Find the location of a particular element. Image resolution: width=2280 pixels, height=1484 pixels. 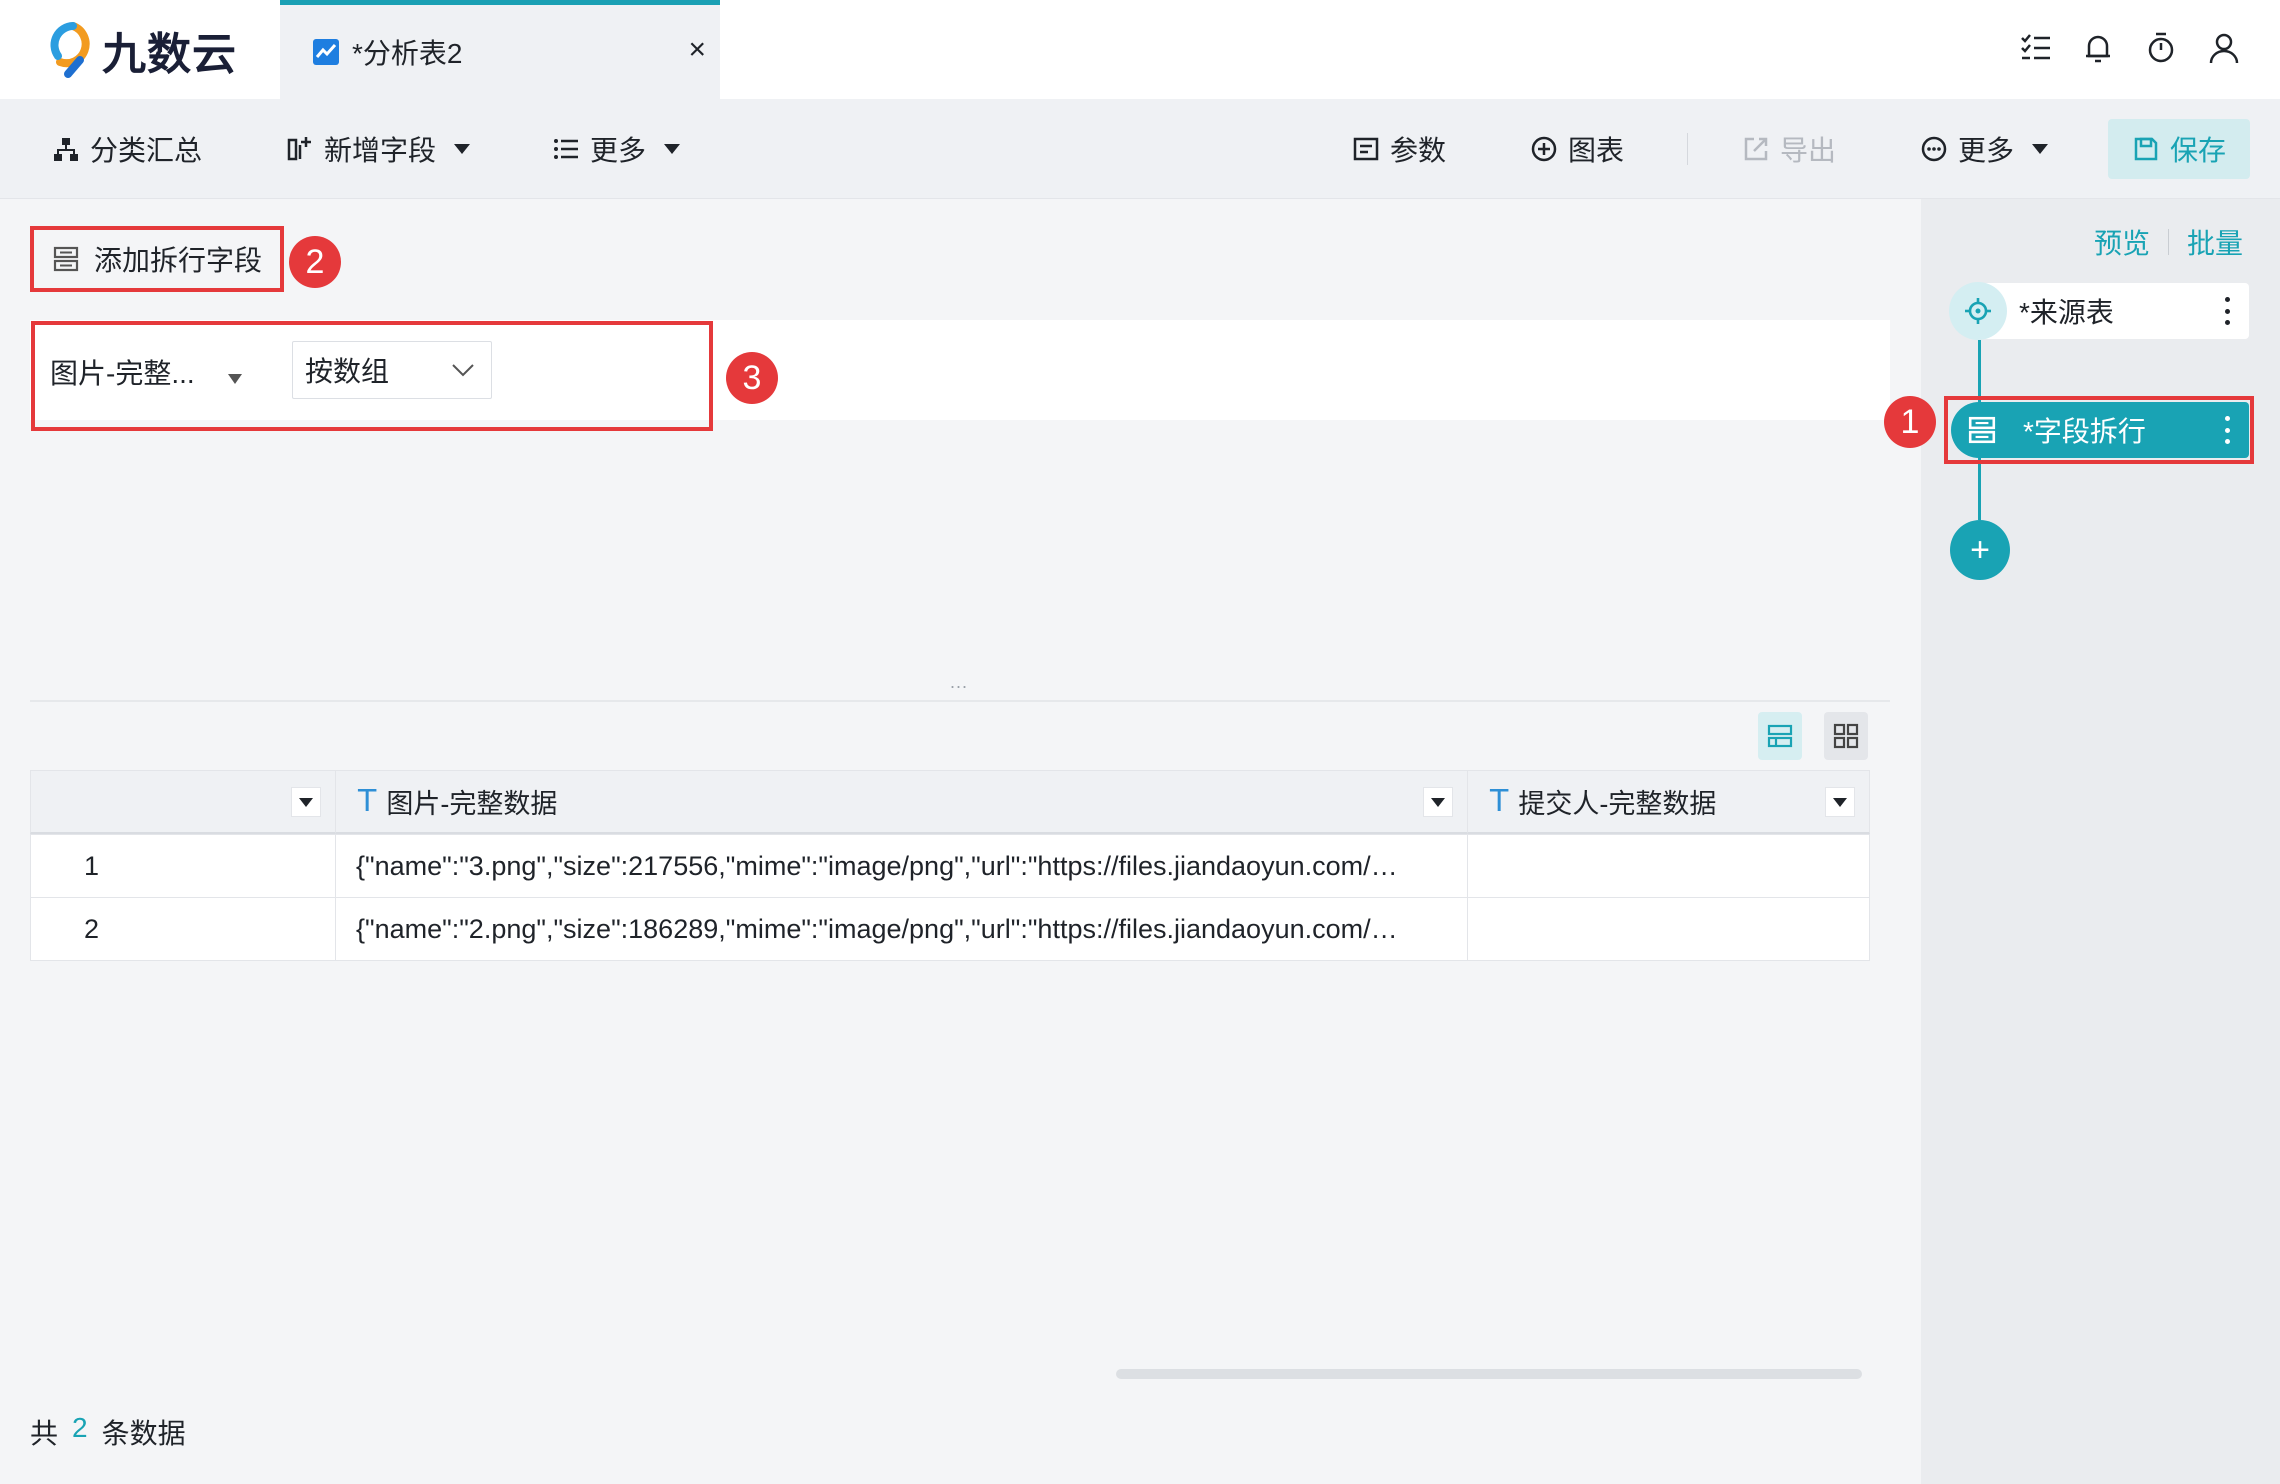

batch-link: 批量 is located at coordinates (2215, 242).